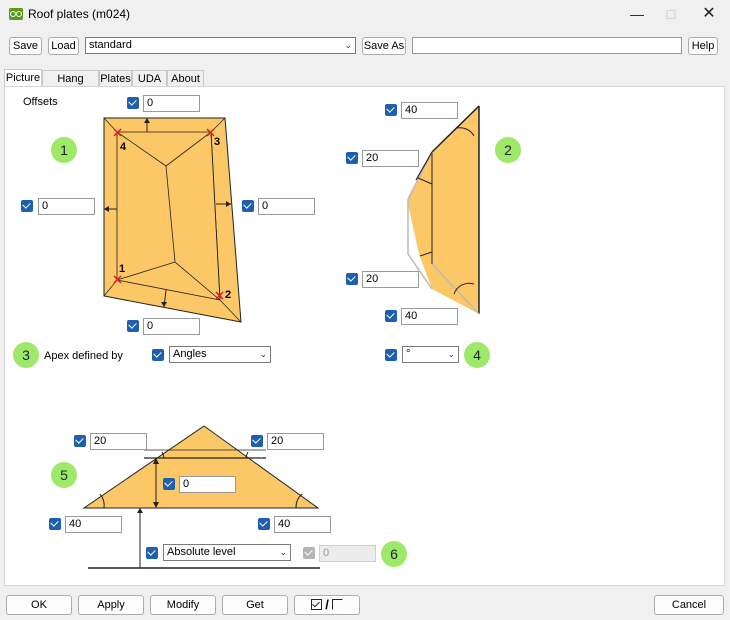 The image size is (730, 620). What do you see at coordinates (384, 46) in the screenshot?
I see `save-as-button: Save As` at bounding box center [384, 46].